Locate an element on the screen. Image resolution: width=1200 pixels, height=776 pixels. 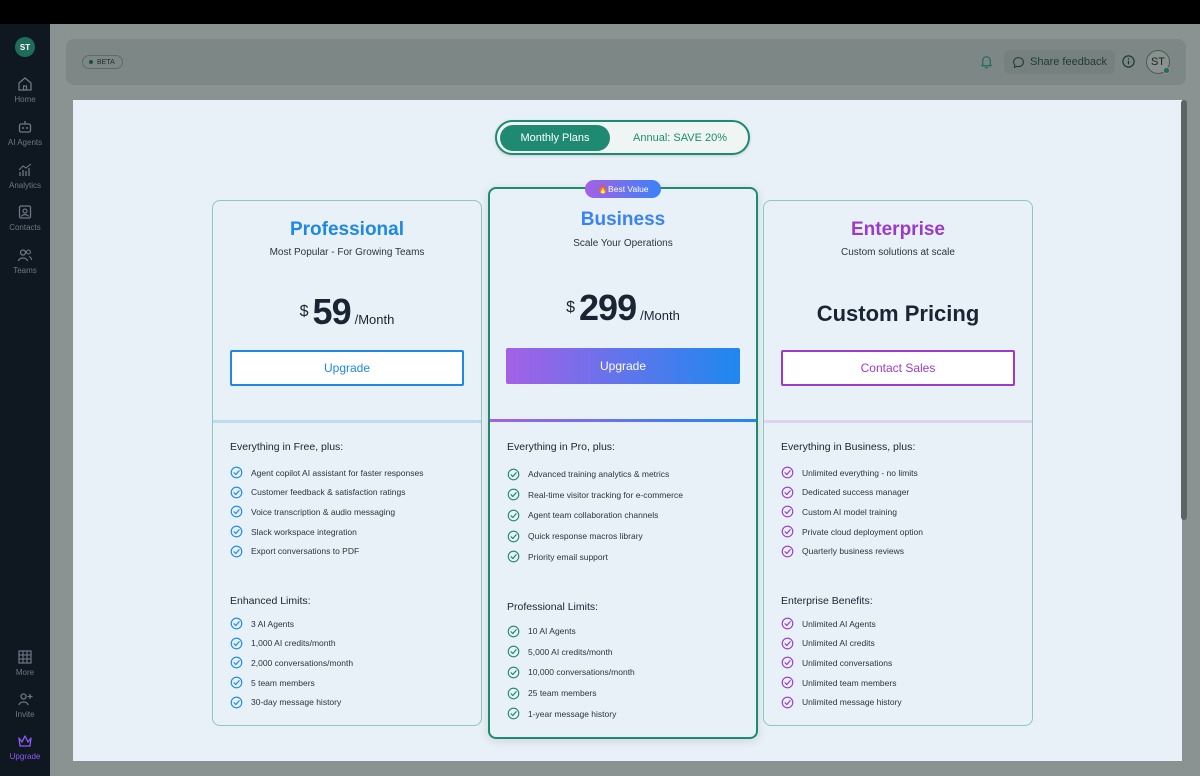
list-item: Advanced training analytics & metrics is located at coordinates (595, 474).